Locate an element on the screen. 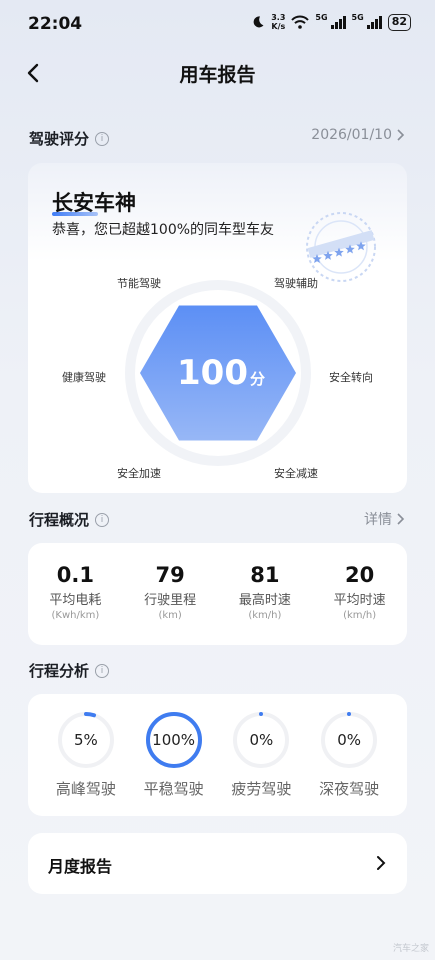 The width and height of the screenshot is (435, 960). progress-ring: 5% is located at coordinates (86, 740).